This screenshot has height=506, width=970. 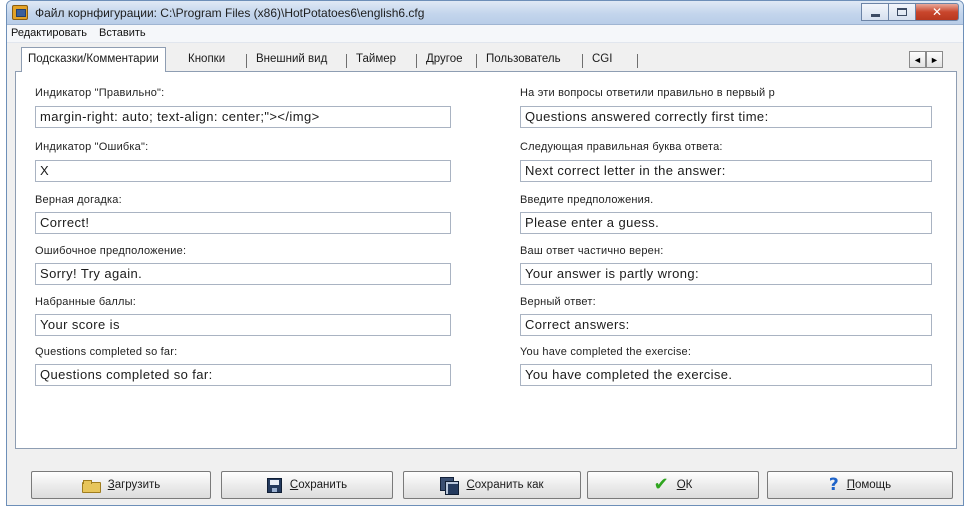 What do you see at coordinates (726, 223) in the screenshot?
I see `enter-guess-input: Please enter a guess.` at bounding box center [726, 223].